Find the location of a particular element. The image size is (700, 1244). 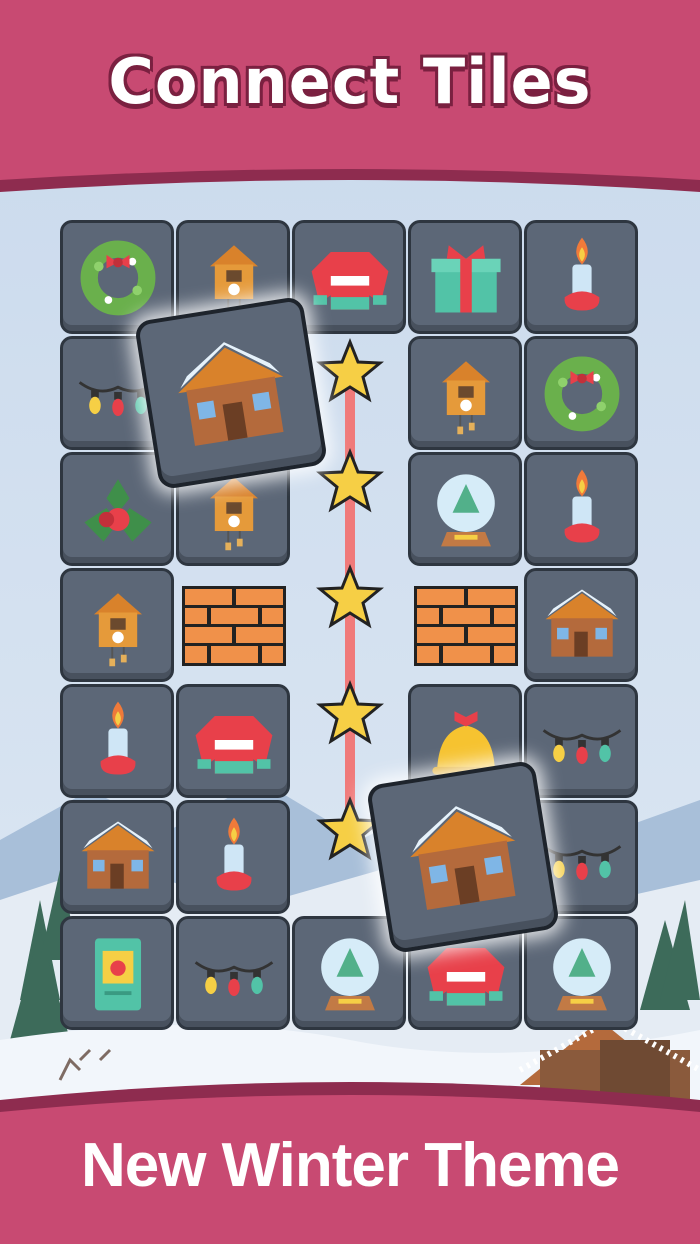

promo-subtitle: New Winter Theme is located at coordinates (350, 1165).